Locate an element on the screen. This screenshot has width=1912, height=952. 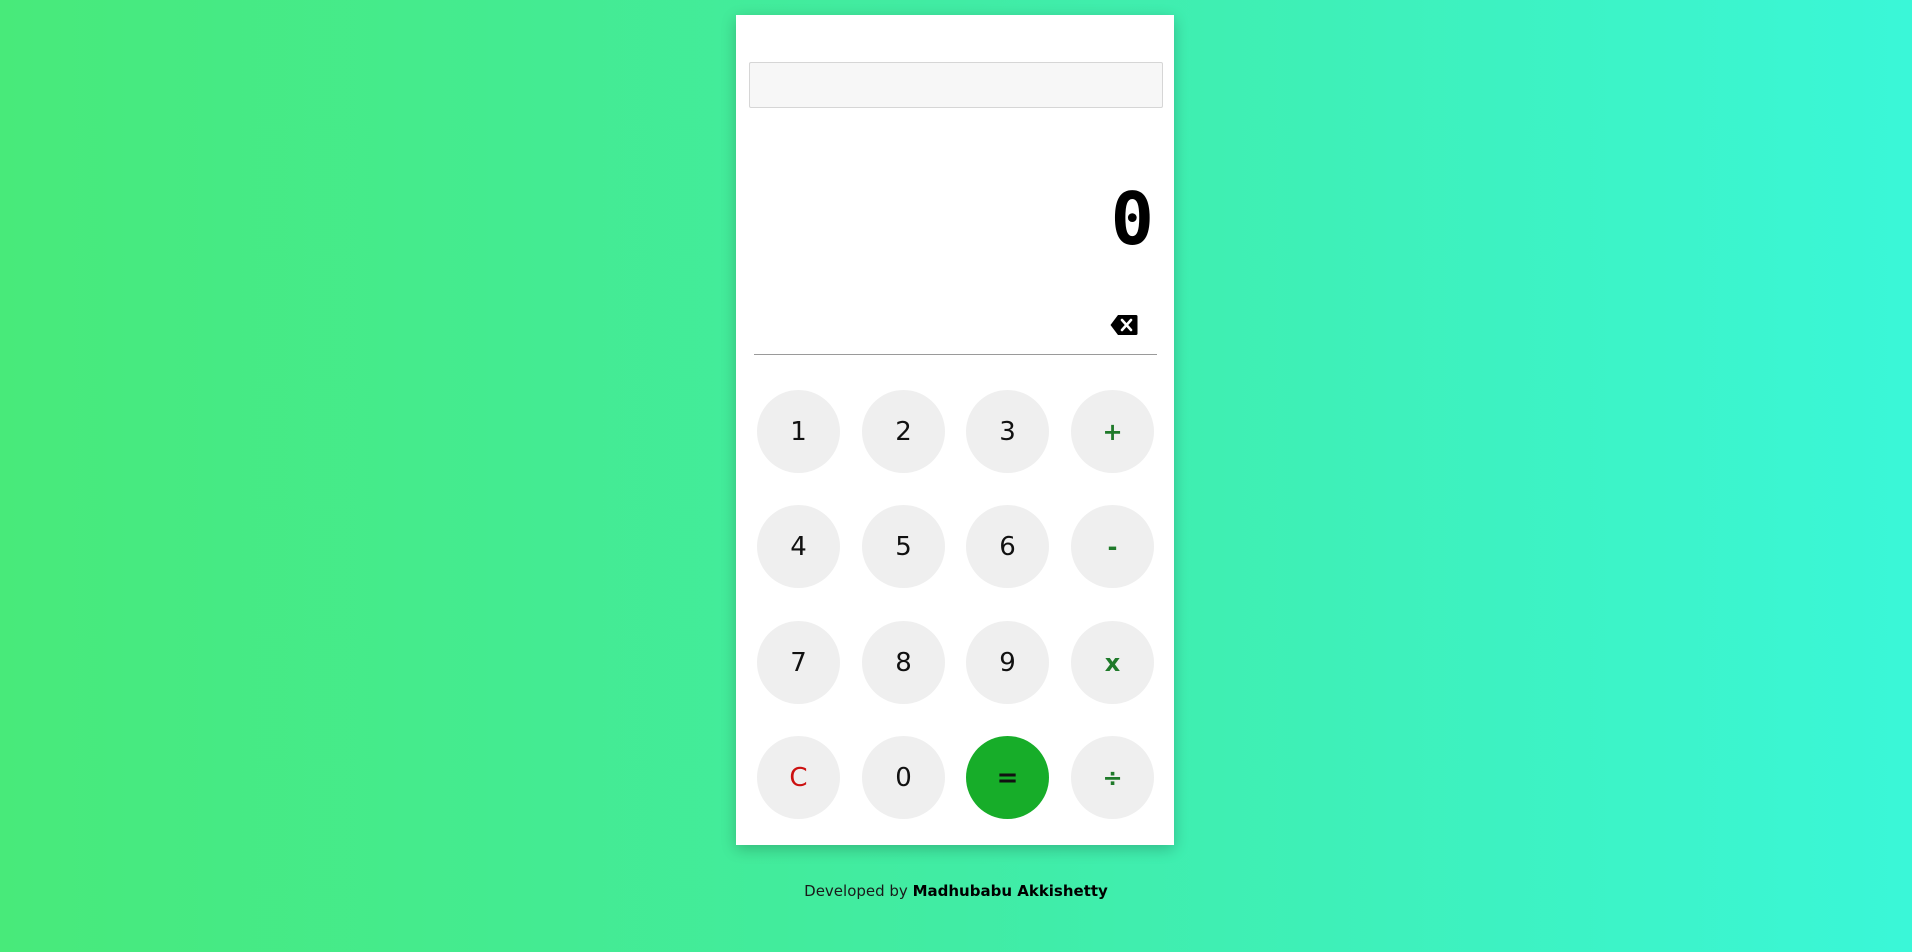
key-plus: + is located at coordinates (1112, 431).